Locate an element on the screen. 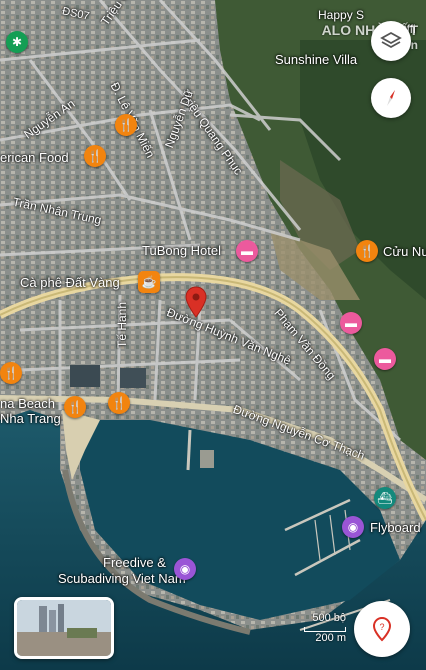 The image size is (426, 670). poi-label-american-food: erican Food is located at coordinates (34, 157).